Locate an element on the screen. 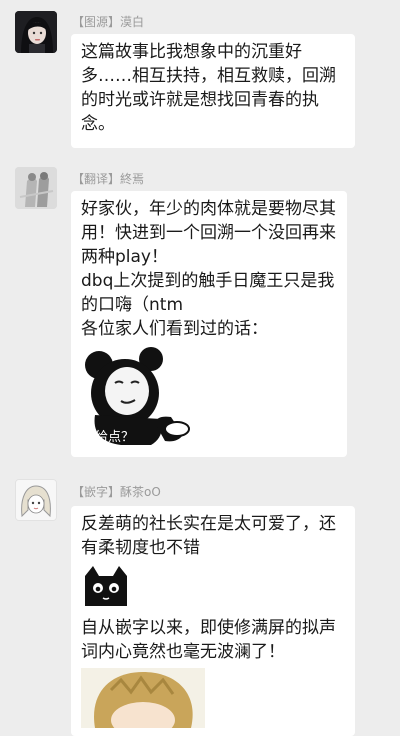 Image resolution: width=400 pixels, height=736 pixels. message-text: 自从嵌字以来，即使修满屏的拟声词内心竟然也毫无波澜了！ is located at coordinates (208, 640).